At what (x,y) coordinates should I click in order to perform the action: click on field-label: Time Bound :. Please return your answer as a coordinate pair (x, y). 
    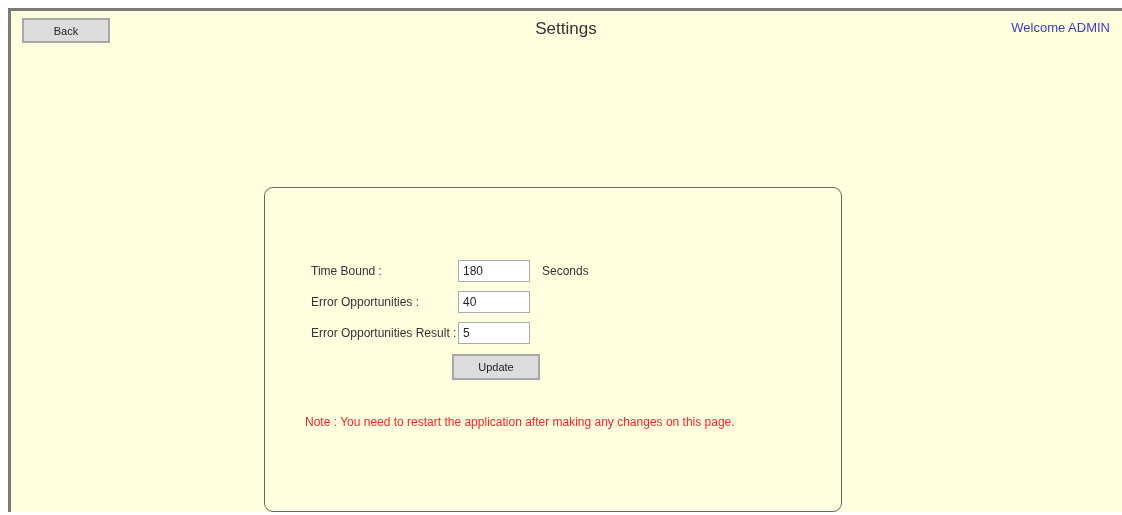
    Looking at the image, I should click on (347, 271).